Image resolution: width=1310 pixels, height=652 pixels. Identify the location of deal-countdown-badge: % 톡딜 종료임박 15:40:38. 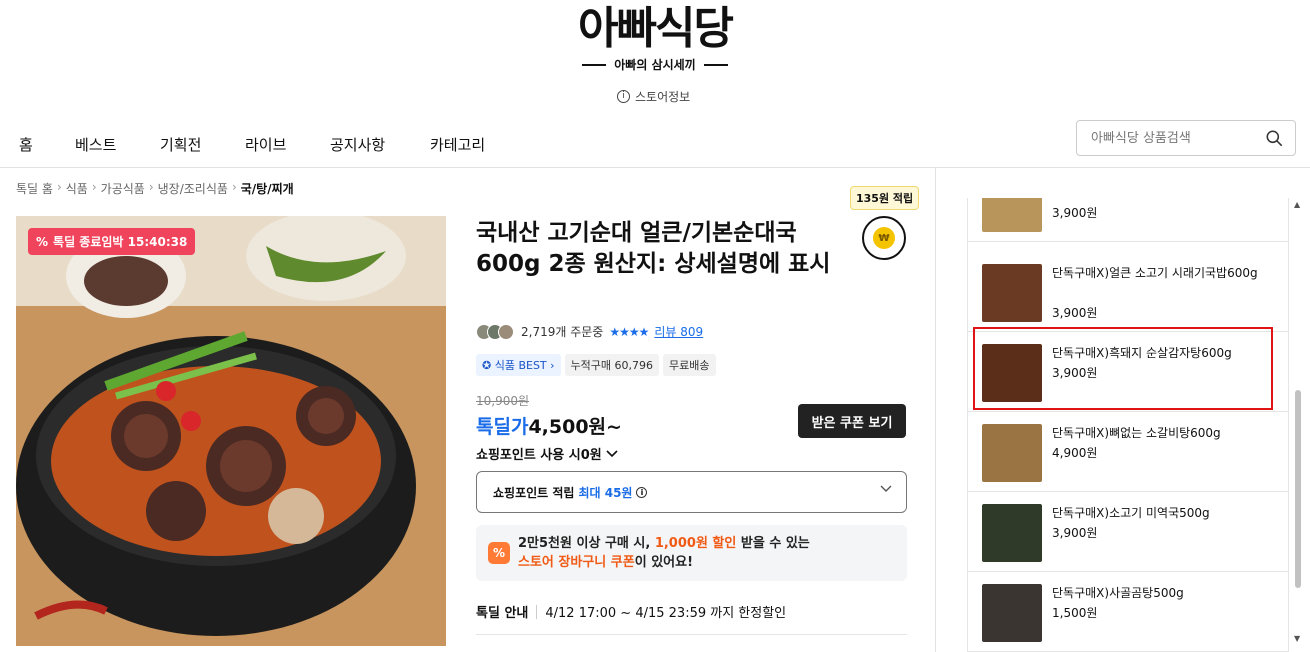
(112, 241).